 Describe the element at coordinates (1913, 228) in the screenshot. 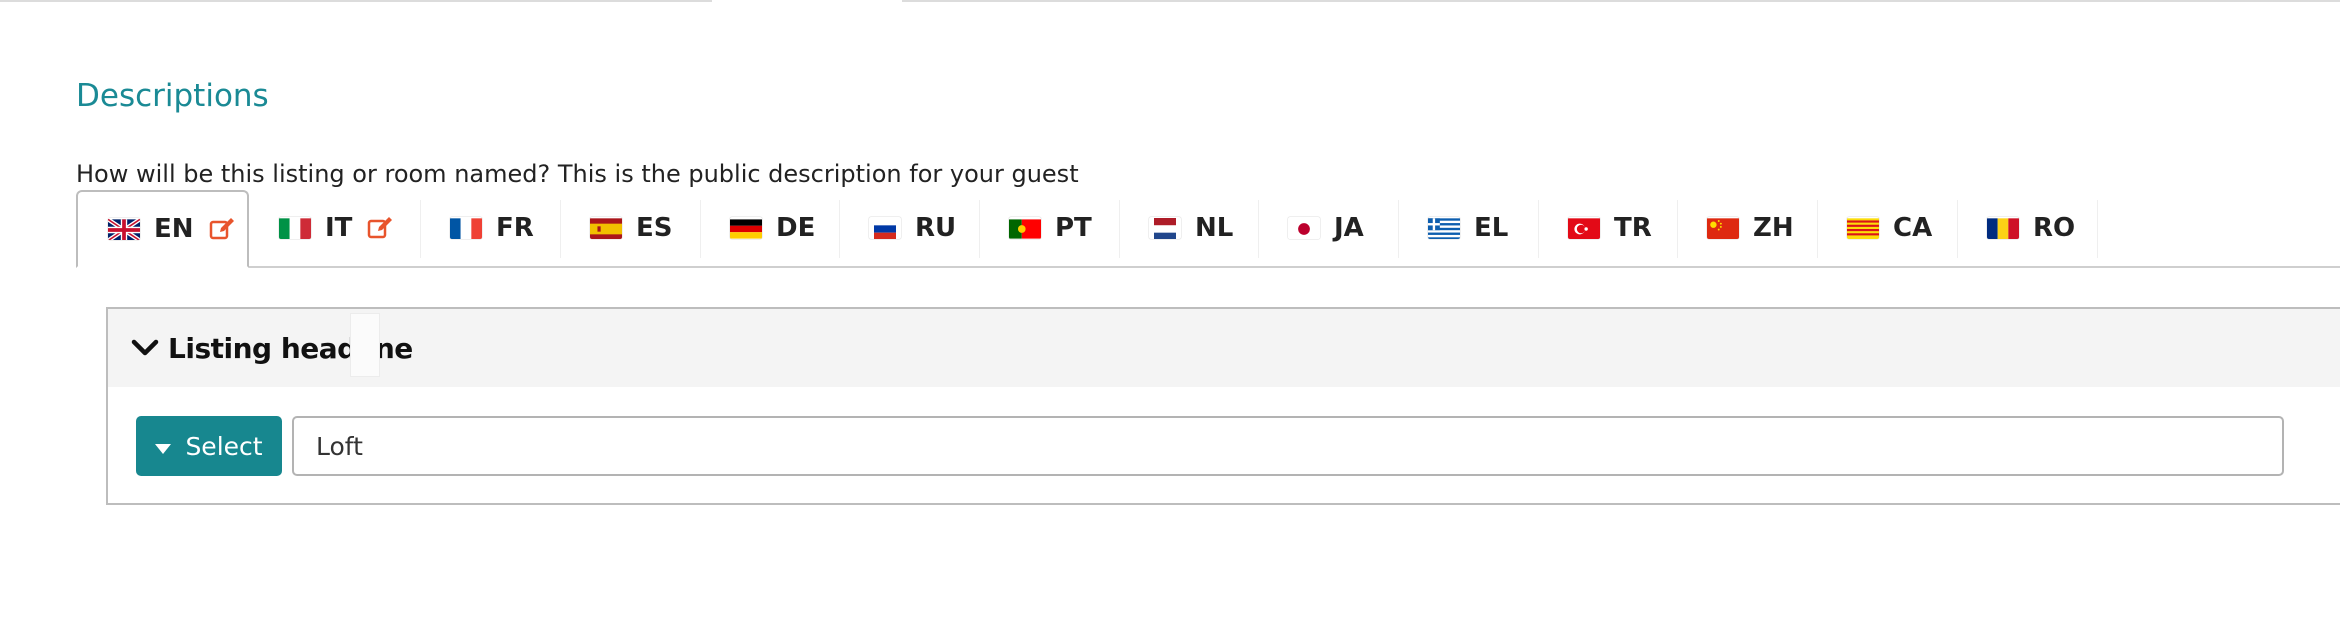

I see `tab-label: CA` at that location.